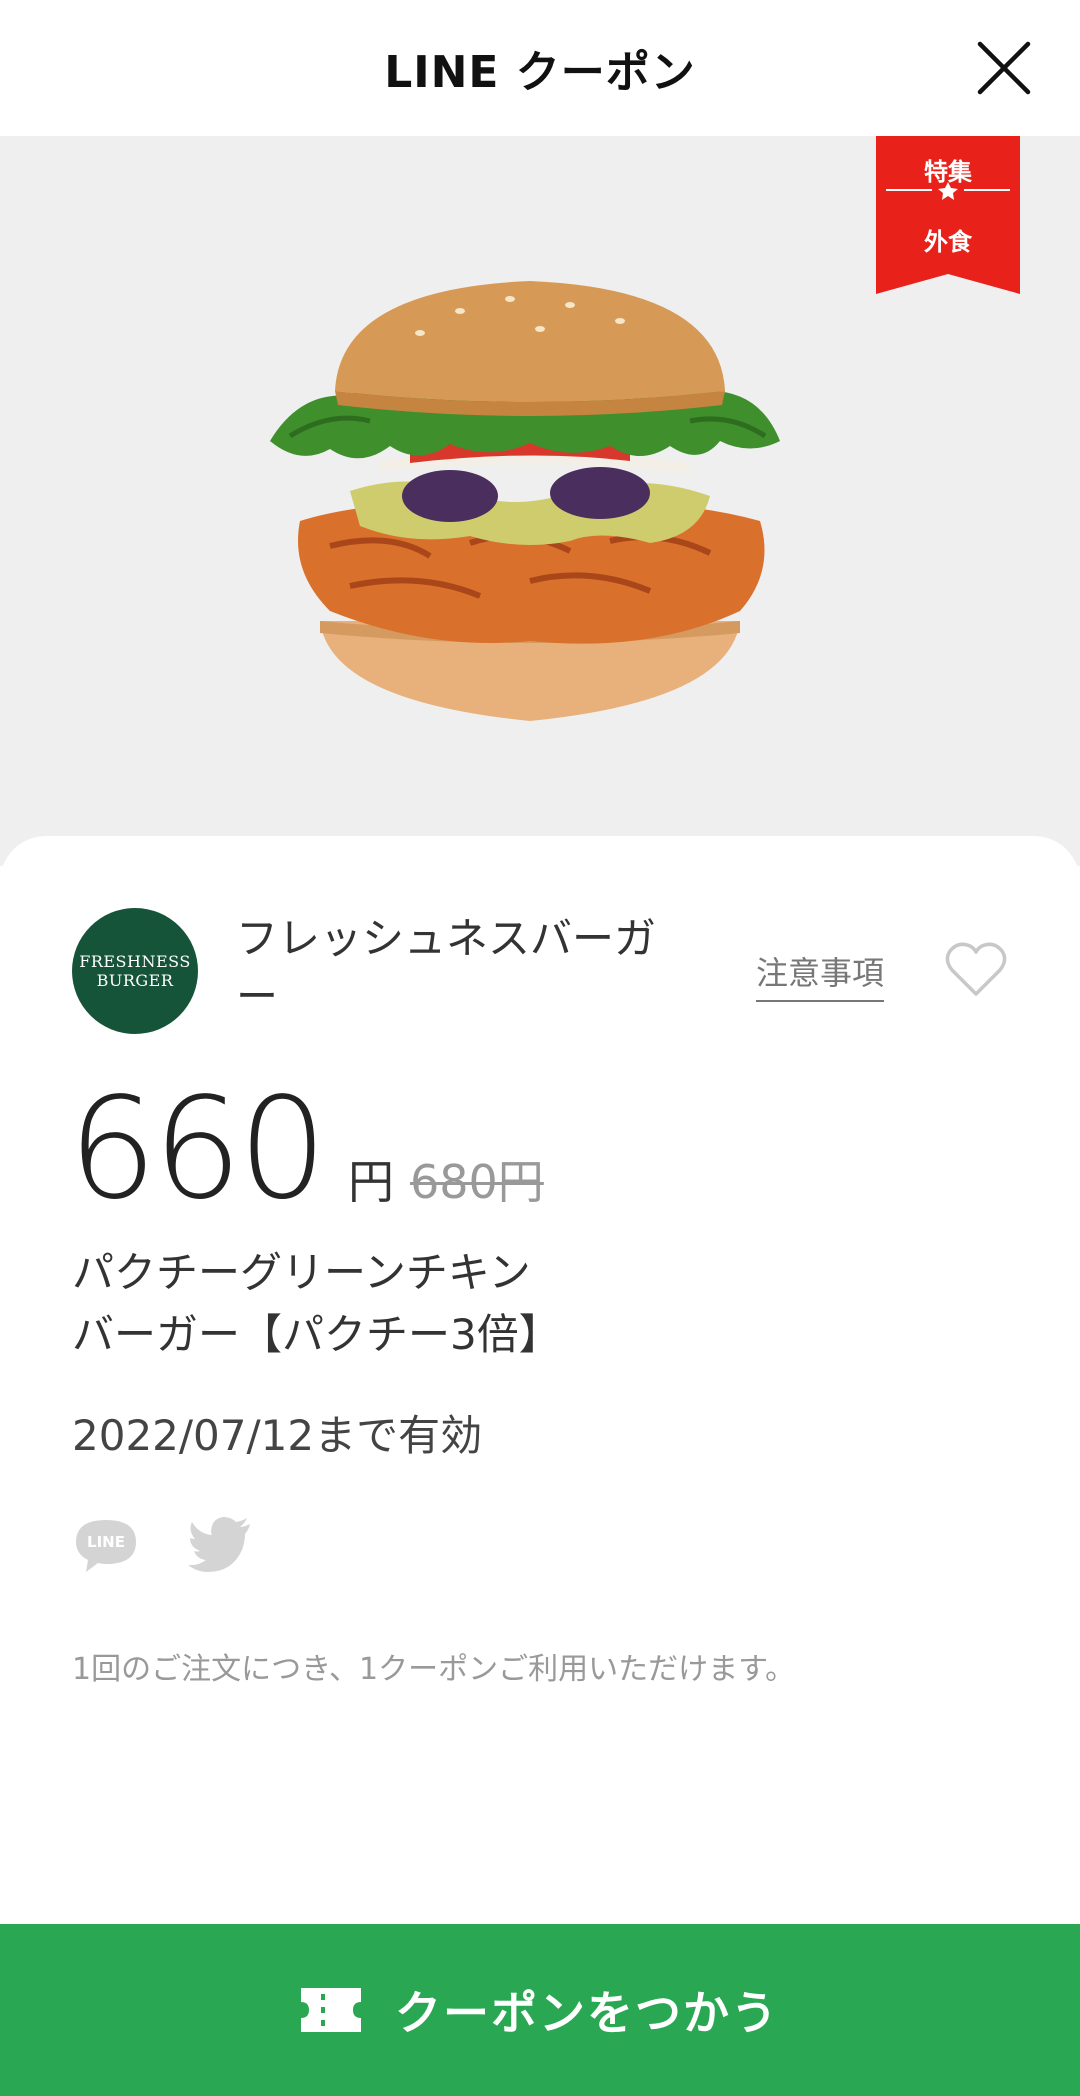 This screenshot has height=2096, width=1080. I want to click on usage-note: 1回のご注文につき、1クーポンご利用いただけます。, so click(434, 1669).